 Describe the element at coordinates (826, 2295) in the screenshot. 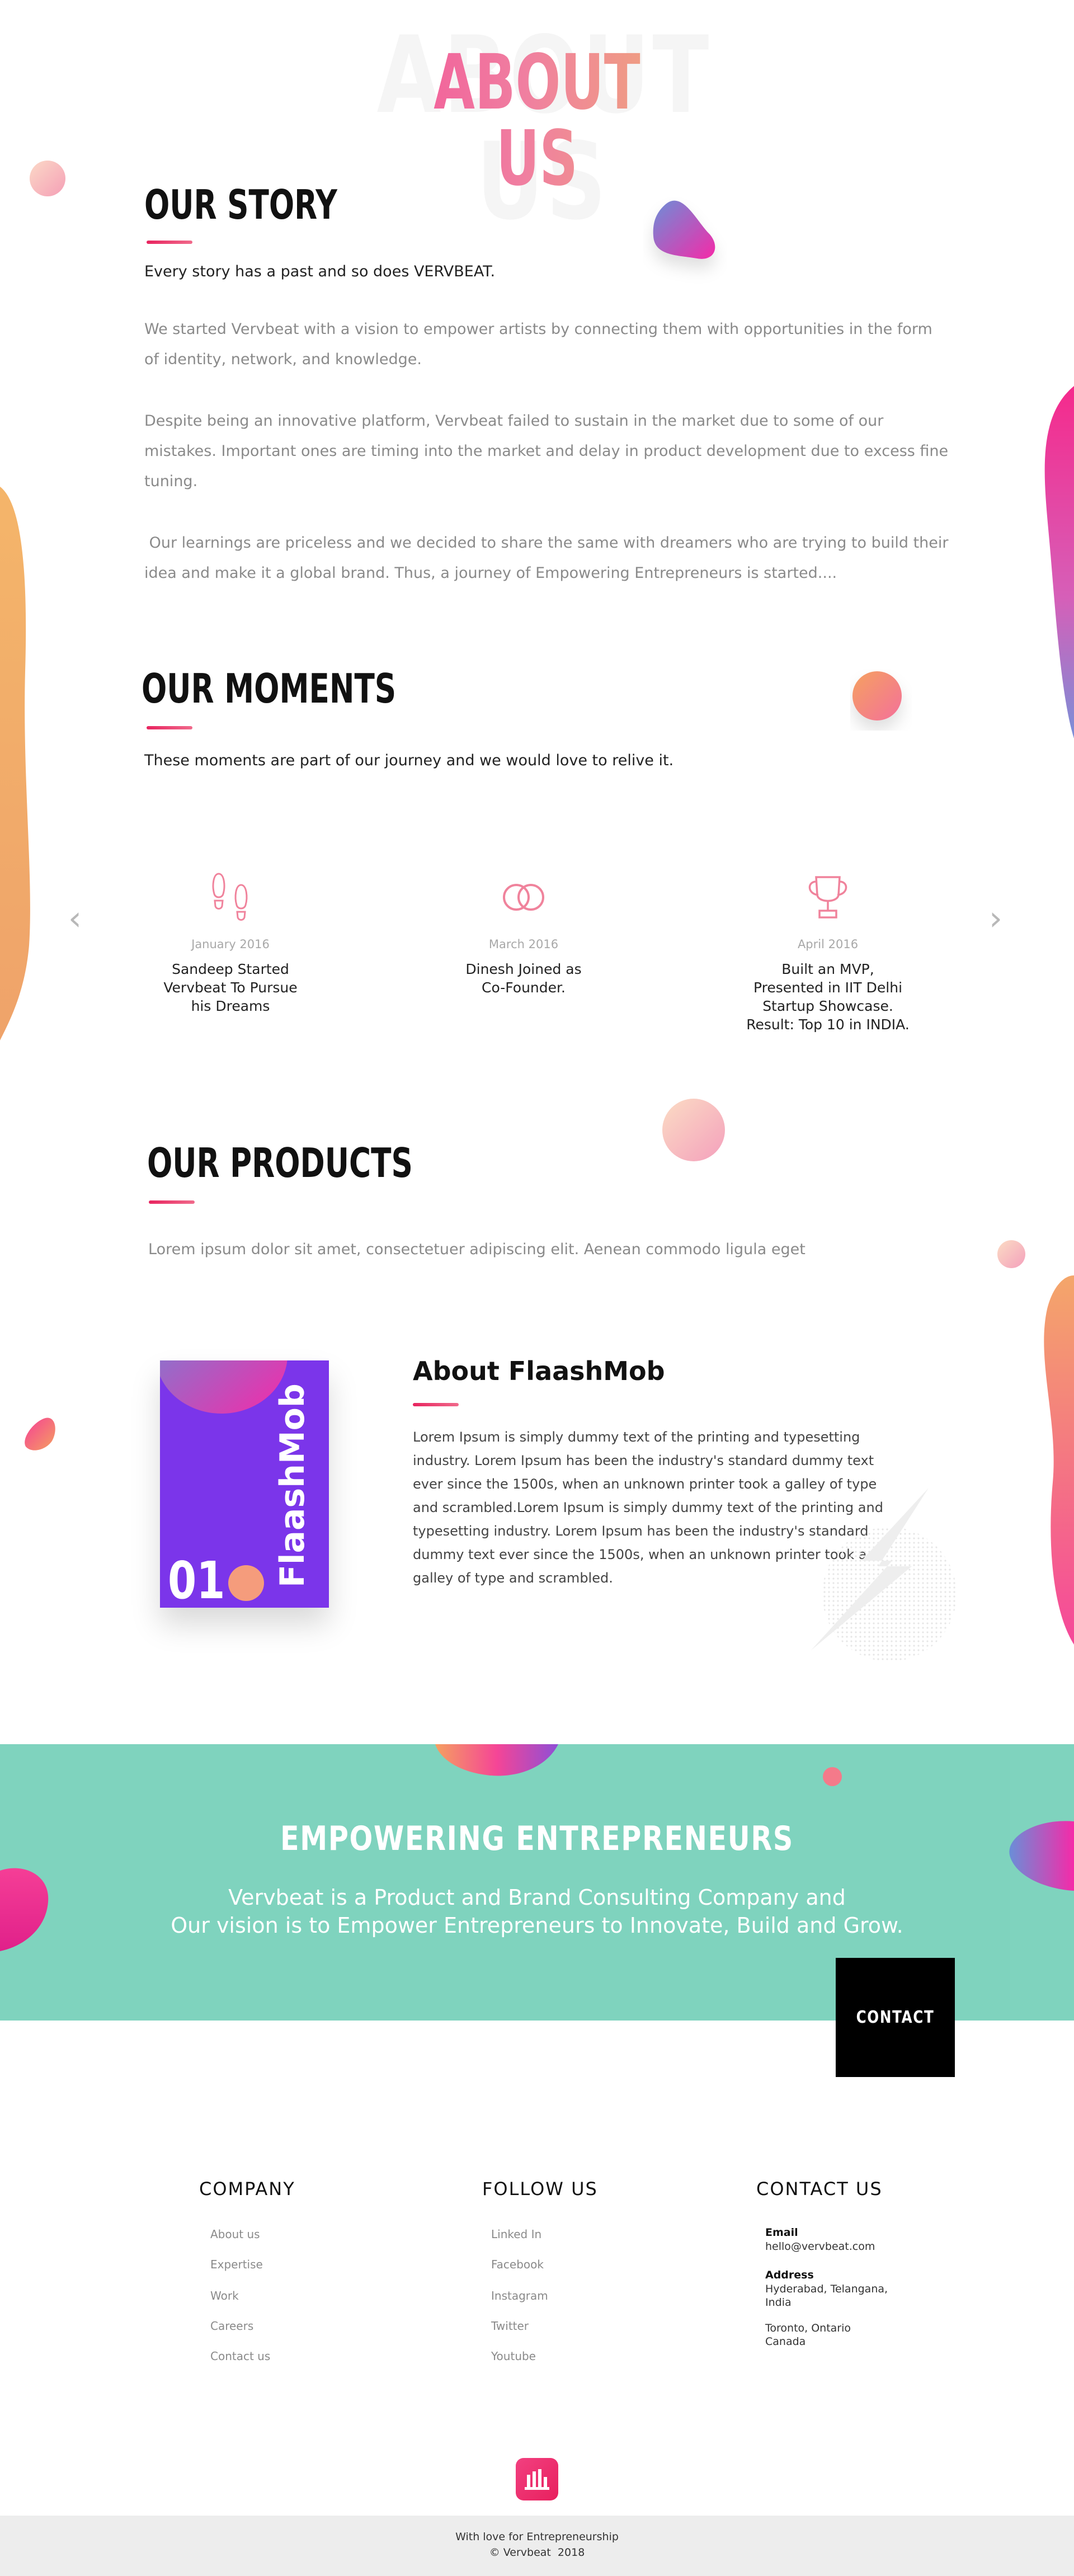

I see `address-value: Hyderabad, Telangana, India` at that location.